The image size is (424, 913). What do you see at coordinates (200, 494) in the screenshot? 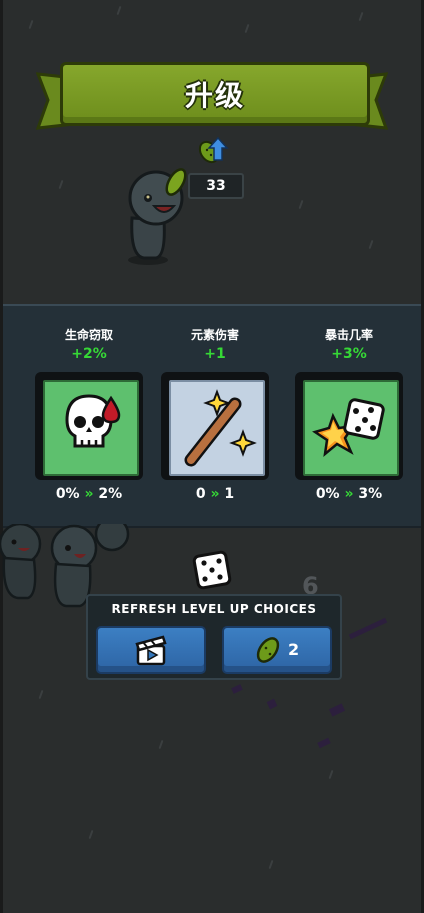
I see `stat-from: 0` at bounding box center [200, 494].